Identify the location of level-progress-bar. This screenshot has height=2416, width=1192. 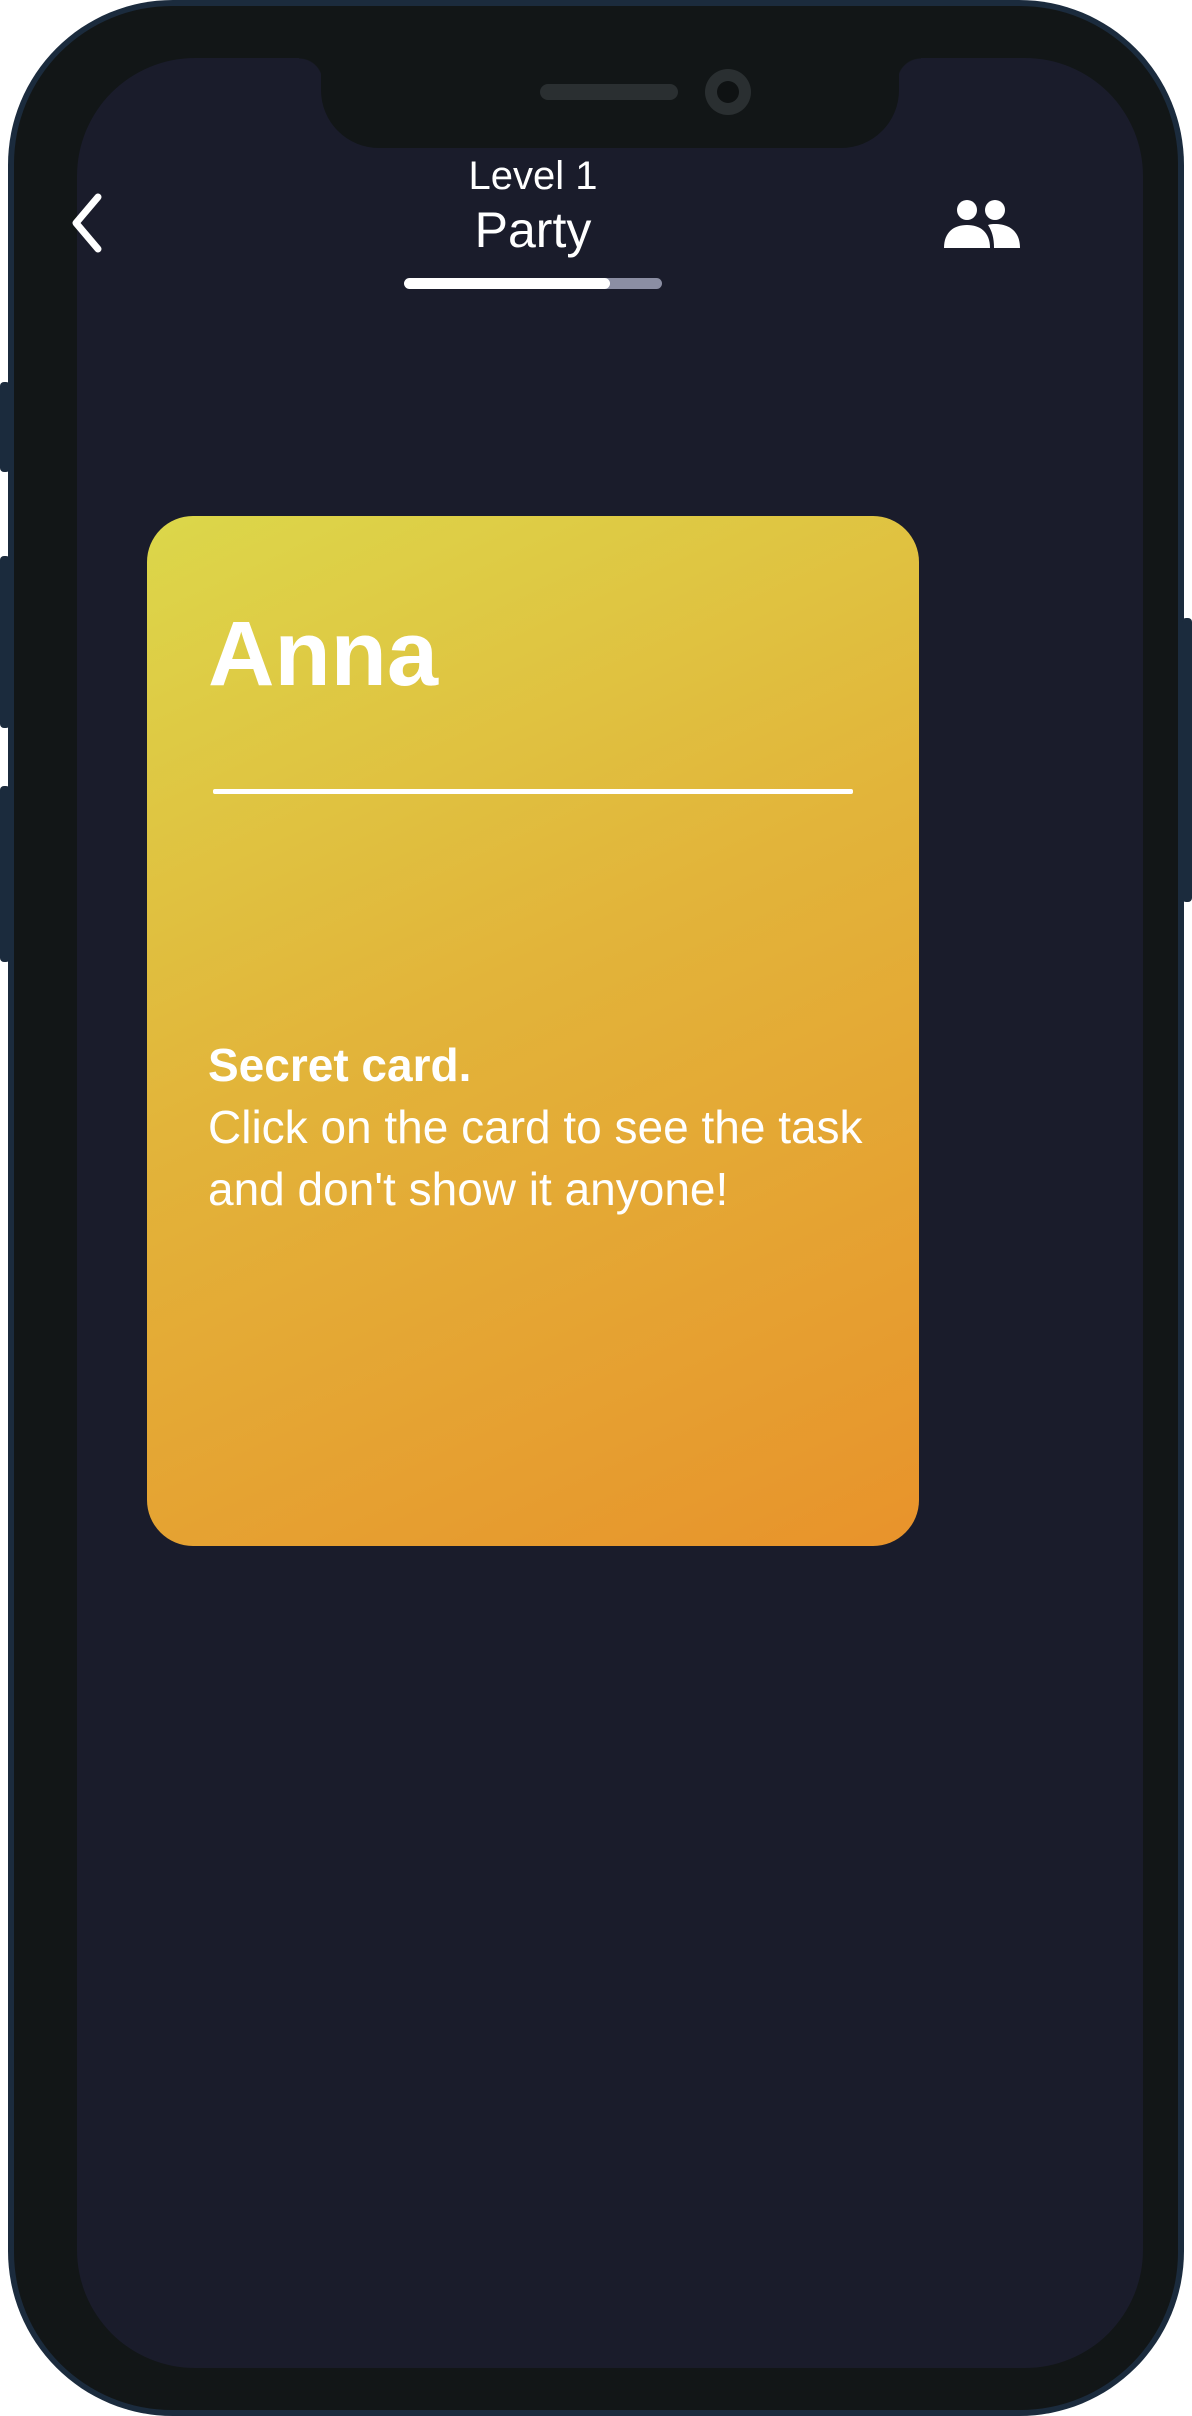
(533, 283).